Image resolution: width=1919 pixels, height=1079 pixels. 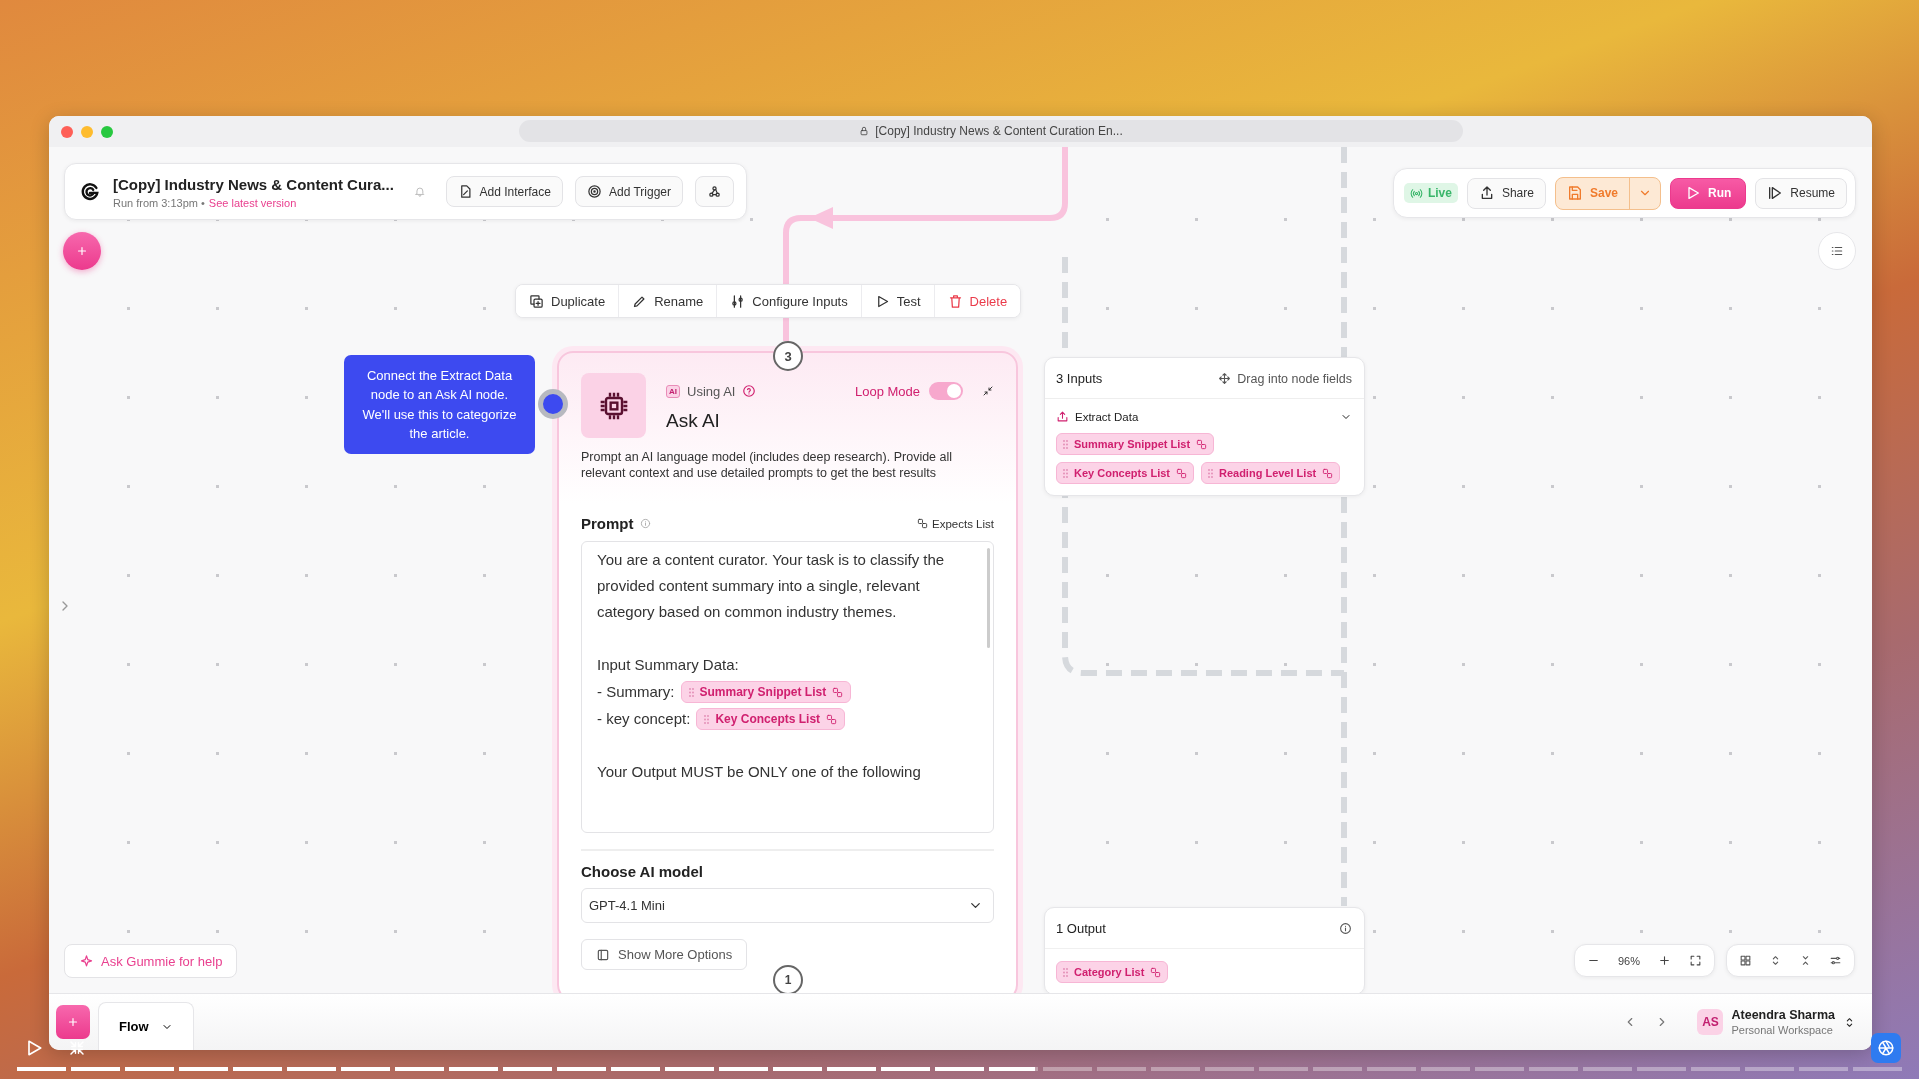 What do you see at coordinates (107, 131) in the screenshot?
I see `maximize-window-button` at bounding box center [107, 131].